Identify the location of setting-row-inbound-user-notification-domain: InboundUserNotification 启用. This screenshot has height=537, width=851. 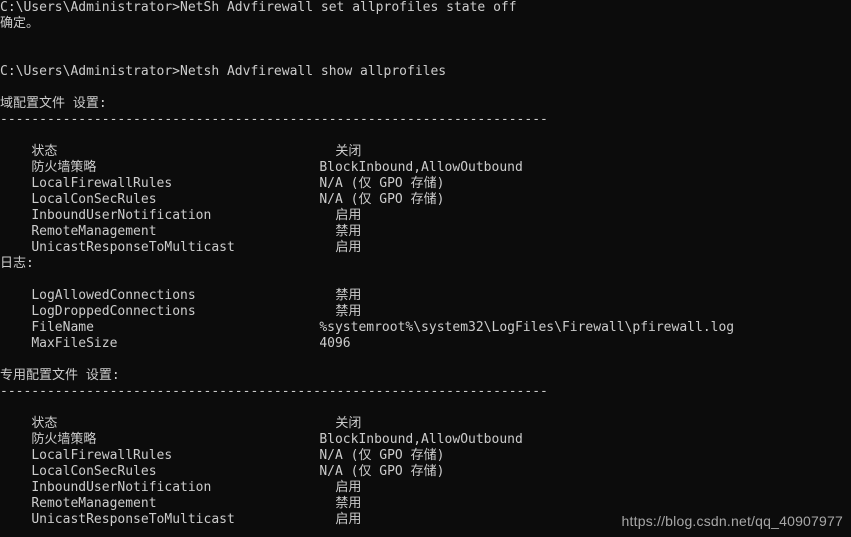
(425, 207).